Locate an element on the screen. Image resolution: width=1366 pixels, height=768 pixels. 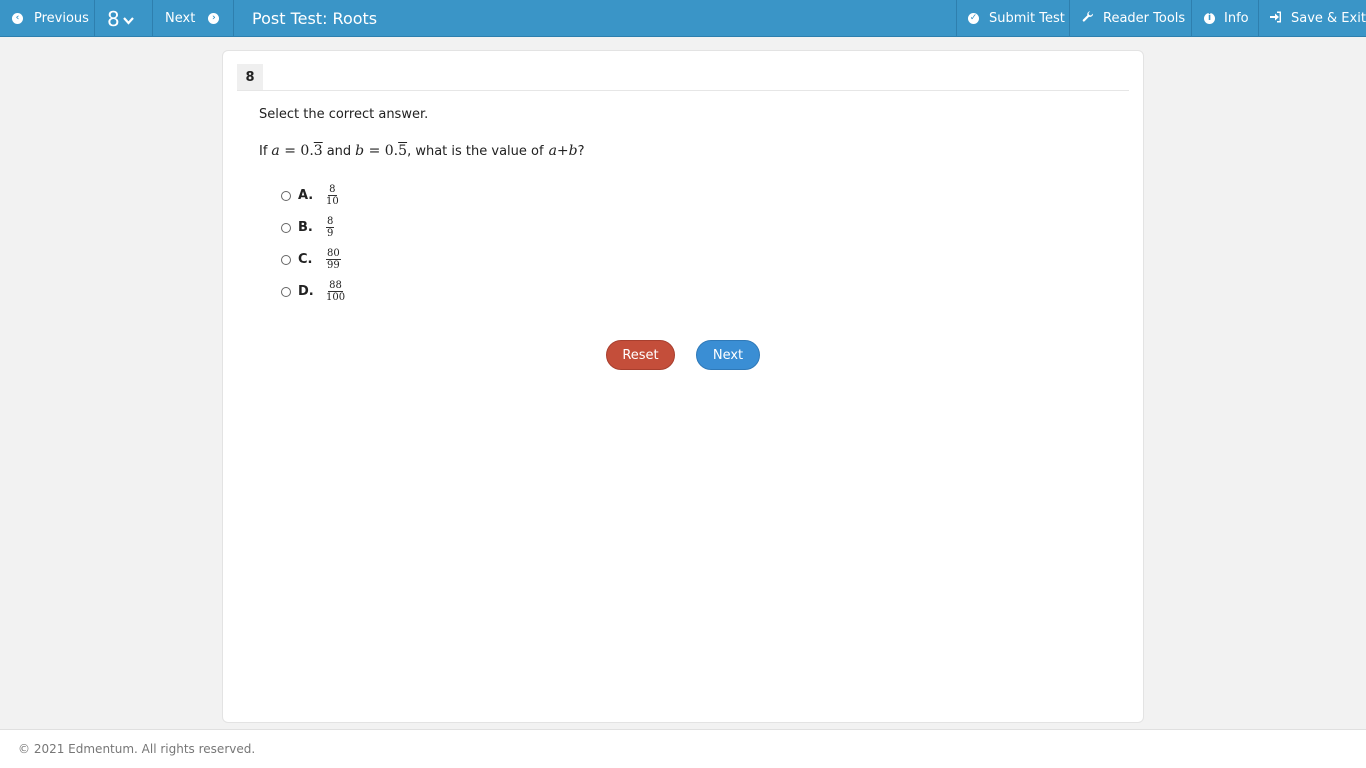
math-sum: a+b is located at coordinates (563, 151).